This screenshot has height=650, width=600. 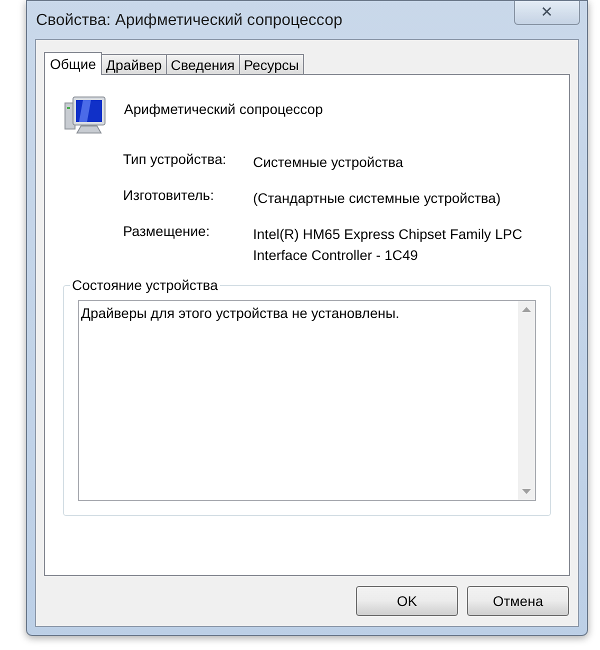 What do you see at coordinates (169, 195) in the screenshot?
I see `property-label: Изготовитель:` at bounding box center [169, 195].